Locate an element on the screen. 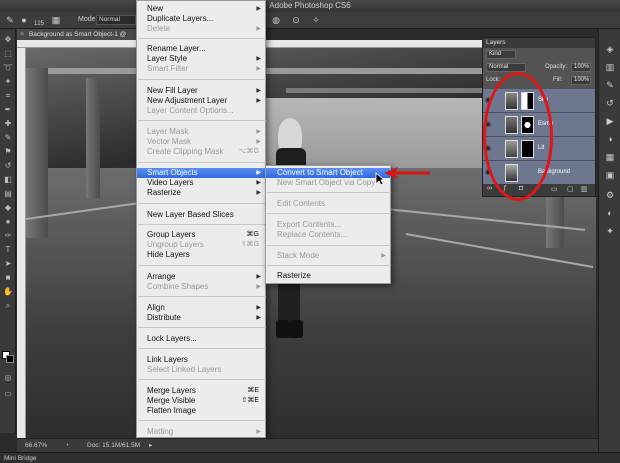 This screenshot has width=620, height=463. menu-item-flatten-image: Flatten Image is located at coordinates (201, 411).